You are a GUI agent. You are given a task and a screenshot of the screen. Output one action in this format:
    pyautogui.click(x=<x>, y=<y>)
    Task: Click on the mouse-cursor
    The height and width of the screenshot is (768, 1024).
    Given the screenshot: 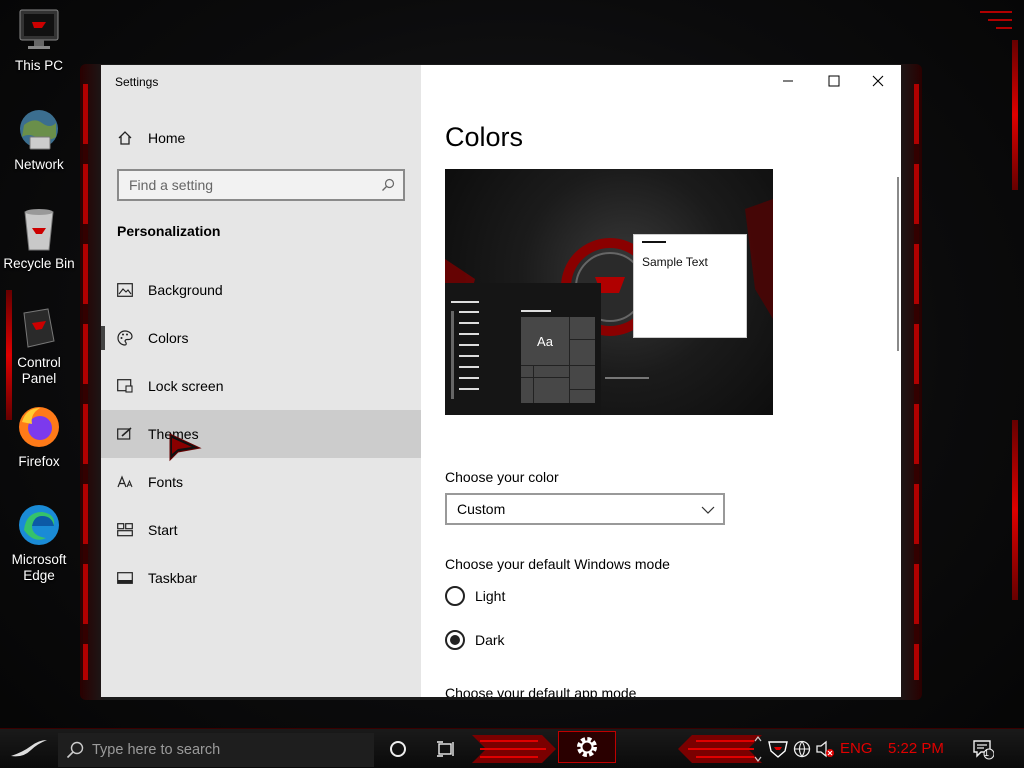 What is the action you would take?
    pyautogui.click(x=185, y=447)
    